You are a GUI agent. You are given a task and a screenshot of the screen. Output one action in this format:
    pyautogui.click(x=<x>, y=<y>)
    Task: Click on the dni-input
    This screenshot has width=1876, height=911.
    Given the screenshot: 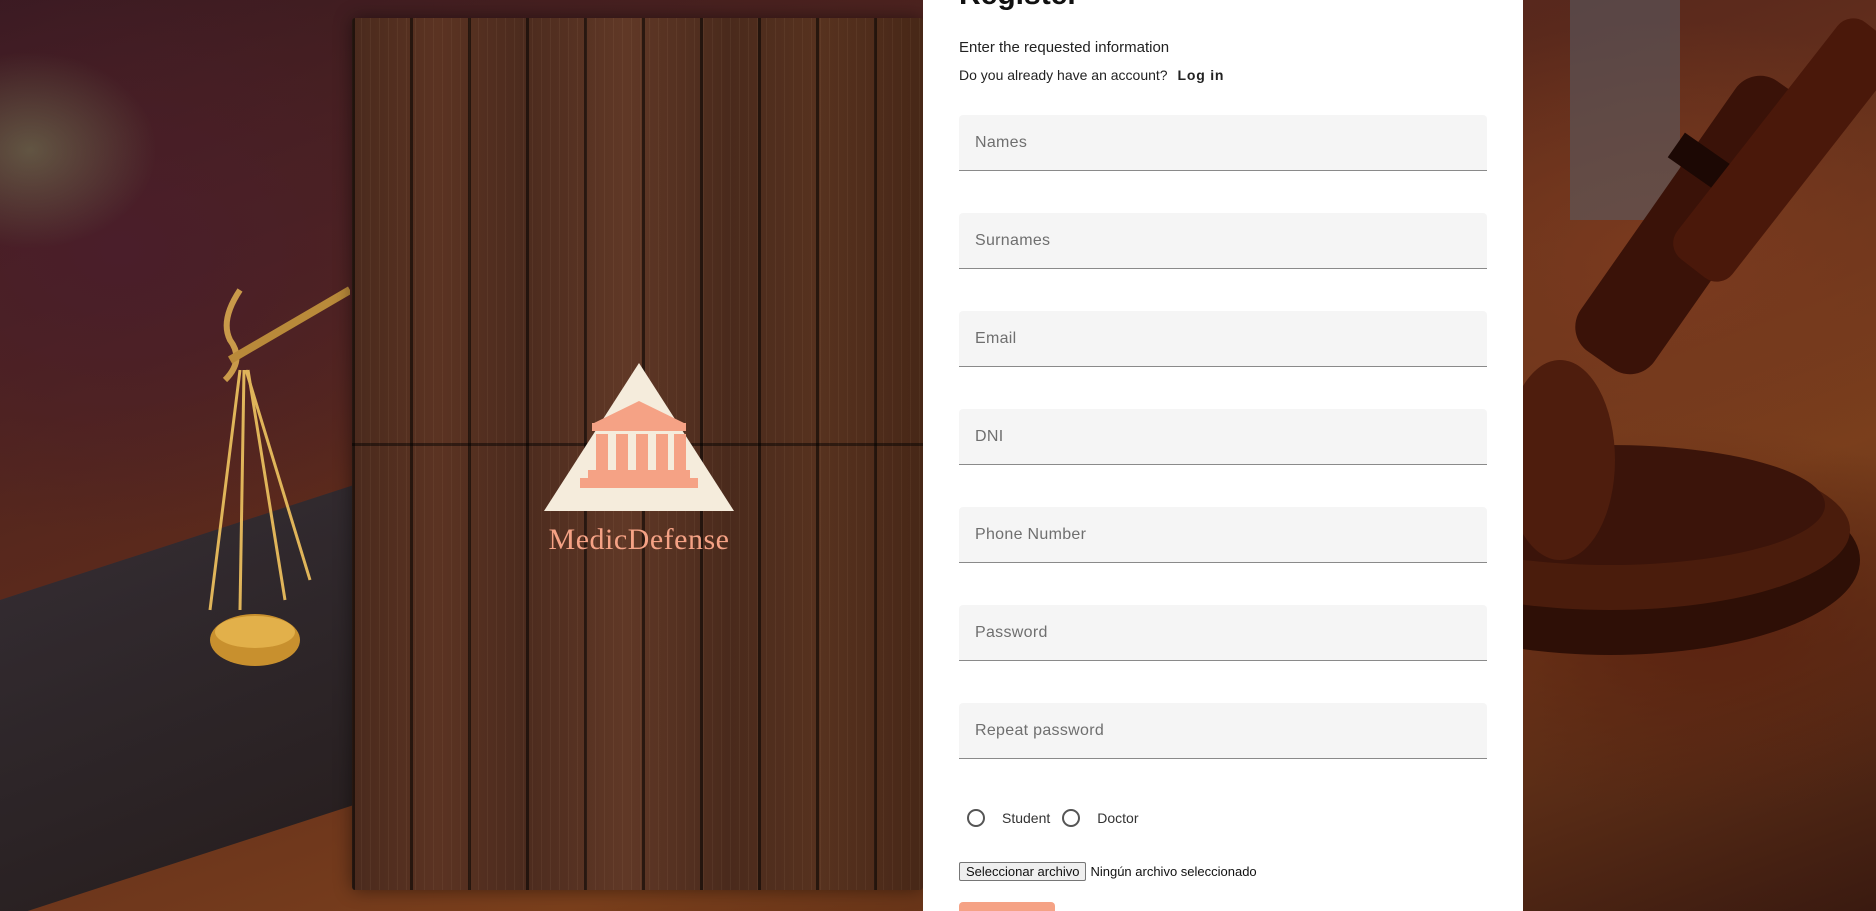 What is the action you would take?
    pyautogui.click(x=1223, y=436)
    